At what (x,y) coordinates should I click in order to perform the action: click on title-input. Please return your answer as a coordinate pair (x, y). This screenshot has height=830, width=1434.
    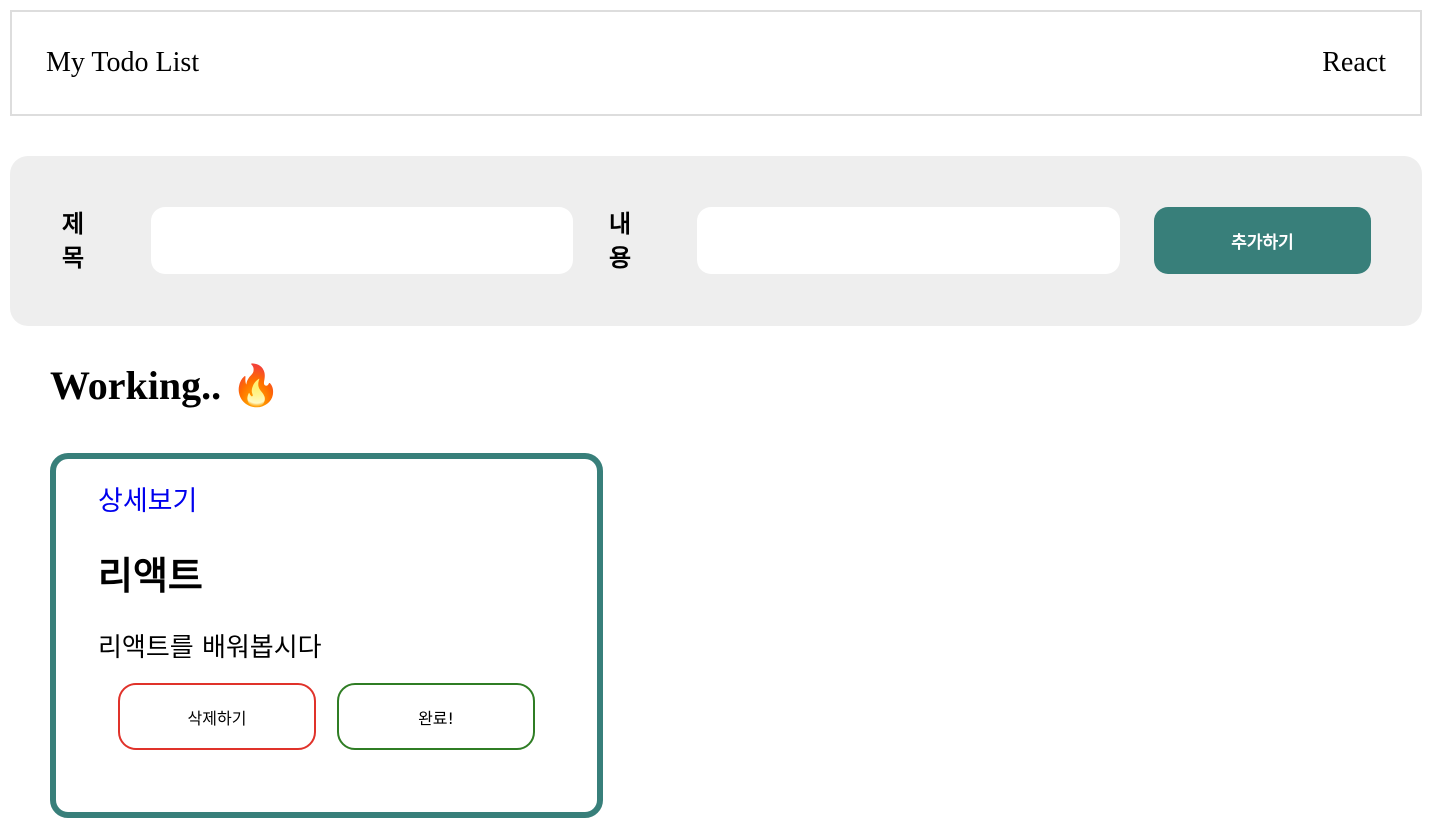
    Looking at the image, I should click on (362, 240).